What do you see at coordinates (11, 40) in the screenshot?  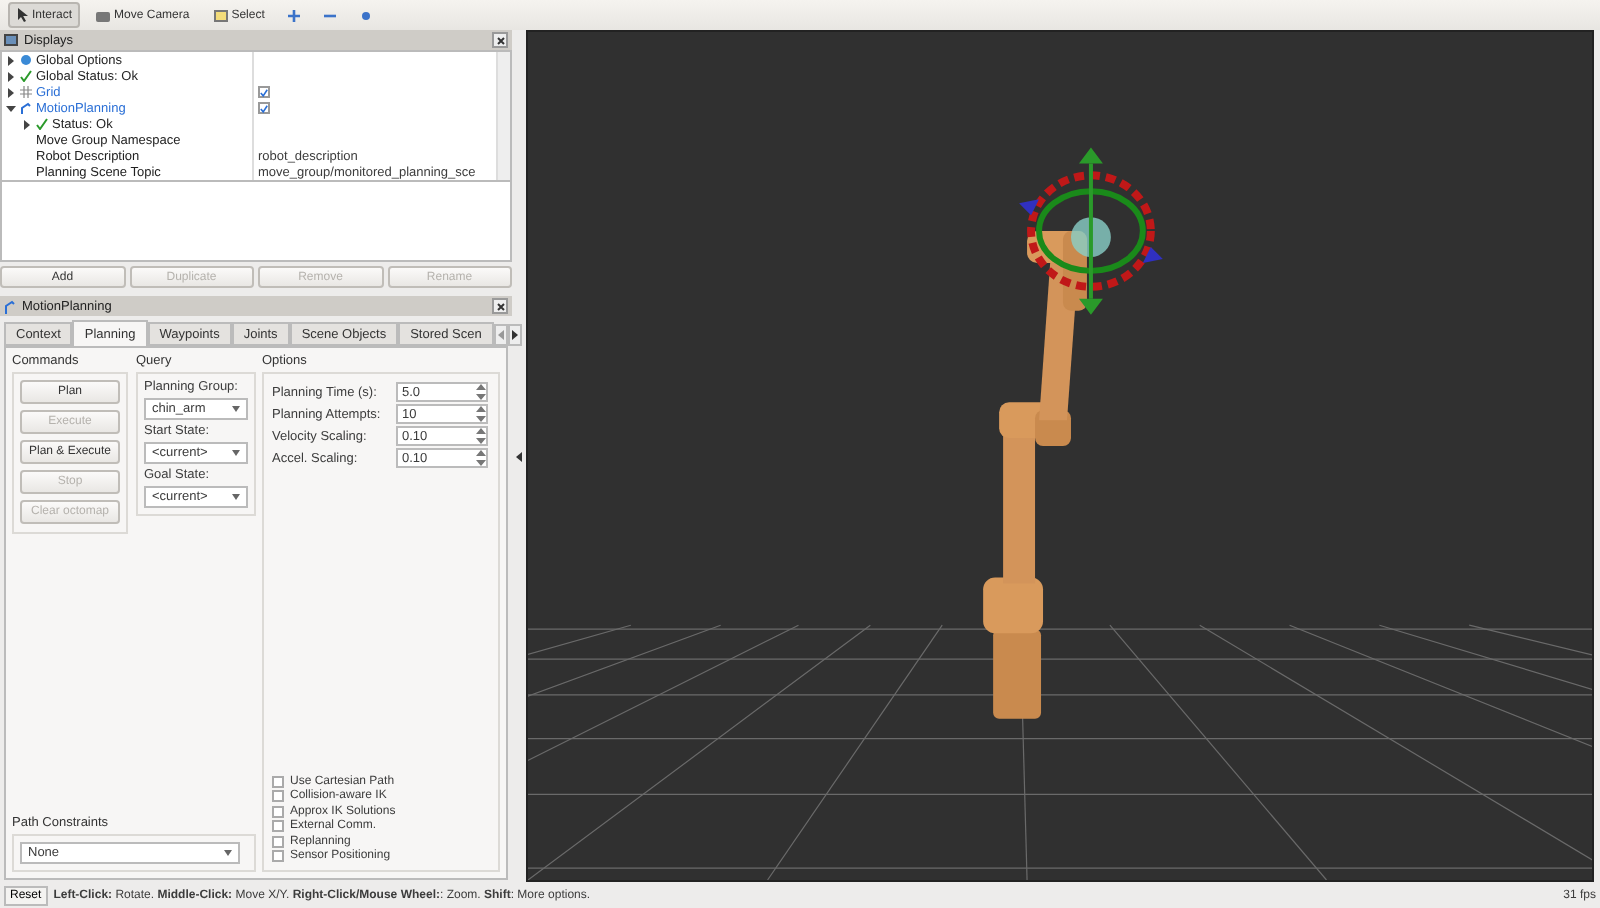 I see `monitor-icon` at bounding box center [11, 40].